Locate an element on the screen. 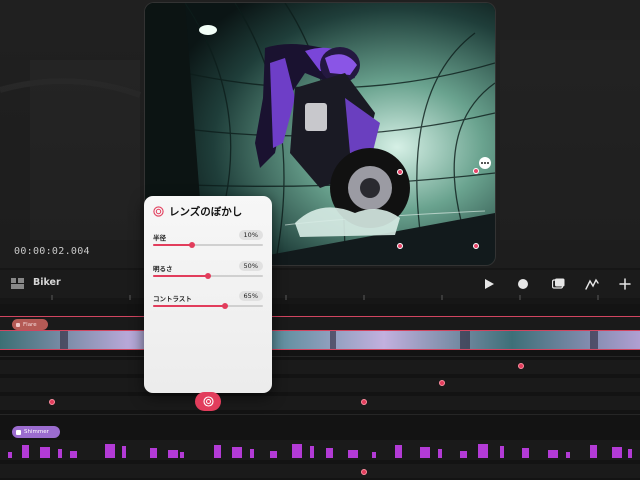 This screenshot has height=480, width=640. brightness-slider: 明るさ 50% is located at coordinates (208, 274).